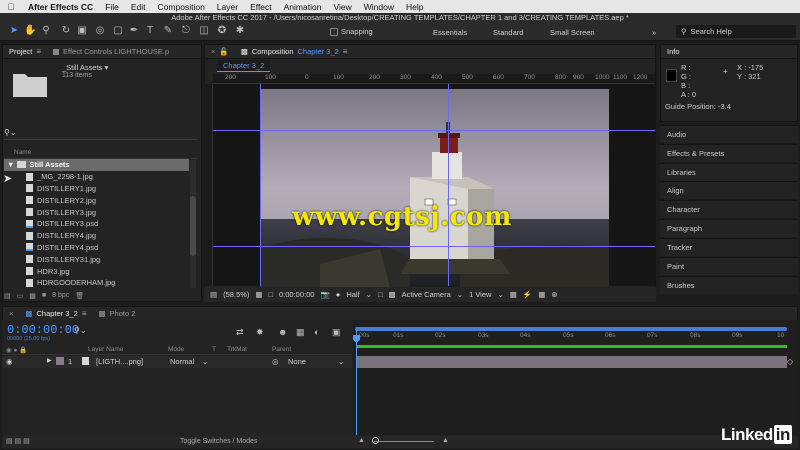 Image resolution: width=800 pixels, height=450 pixels. I want to click on tab-effect-controls: Effect Controls LIGHTHOUSE.p, so click(111, 51).